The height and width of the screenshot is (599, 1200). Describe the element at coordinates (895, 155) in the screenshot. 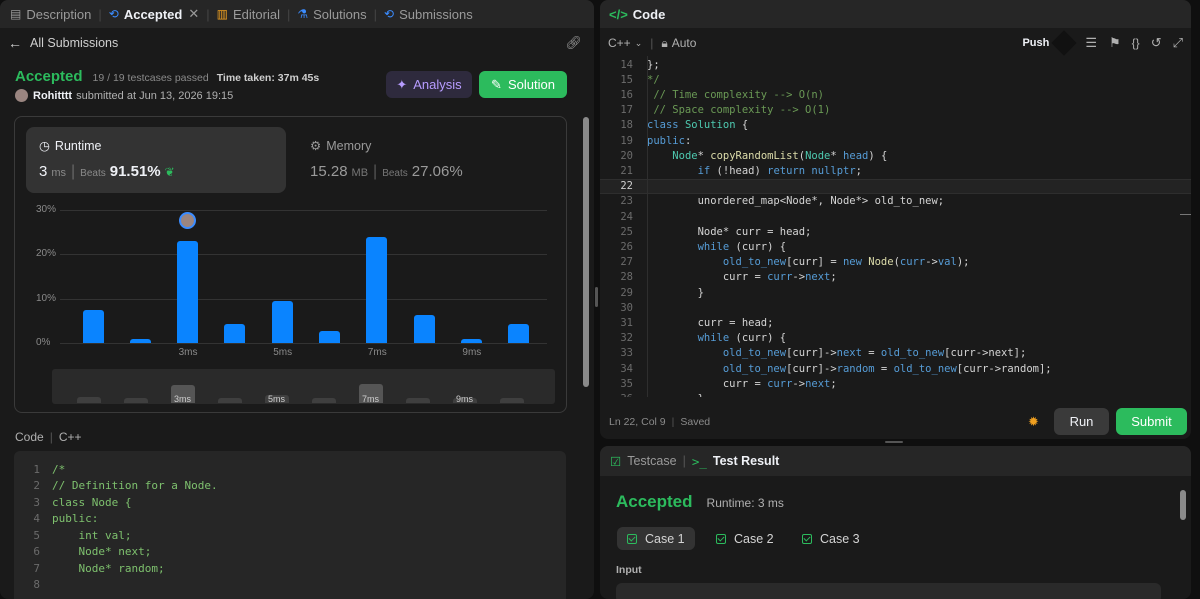

I see `editor-line: 20 Node* copyRandomList(Node* head) {` at that location.